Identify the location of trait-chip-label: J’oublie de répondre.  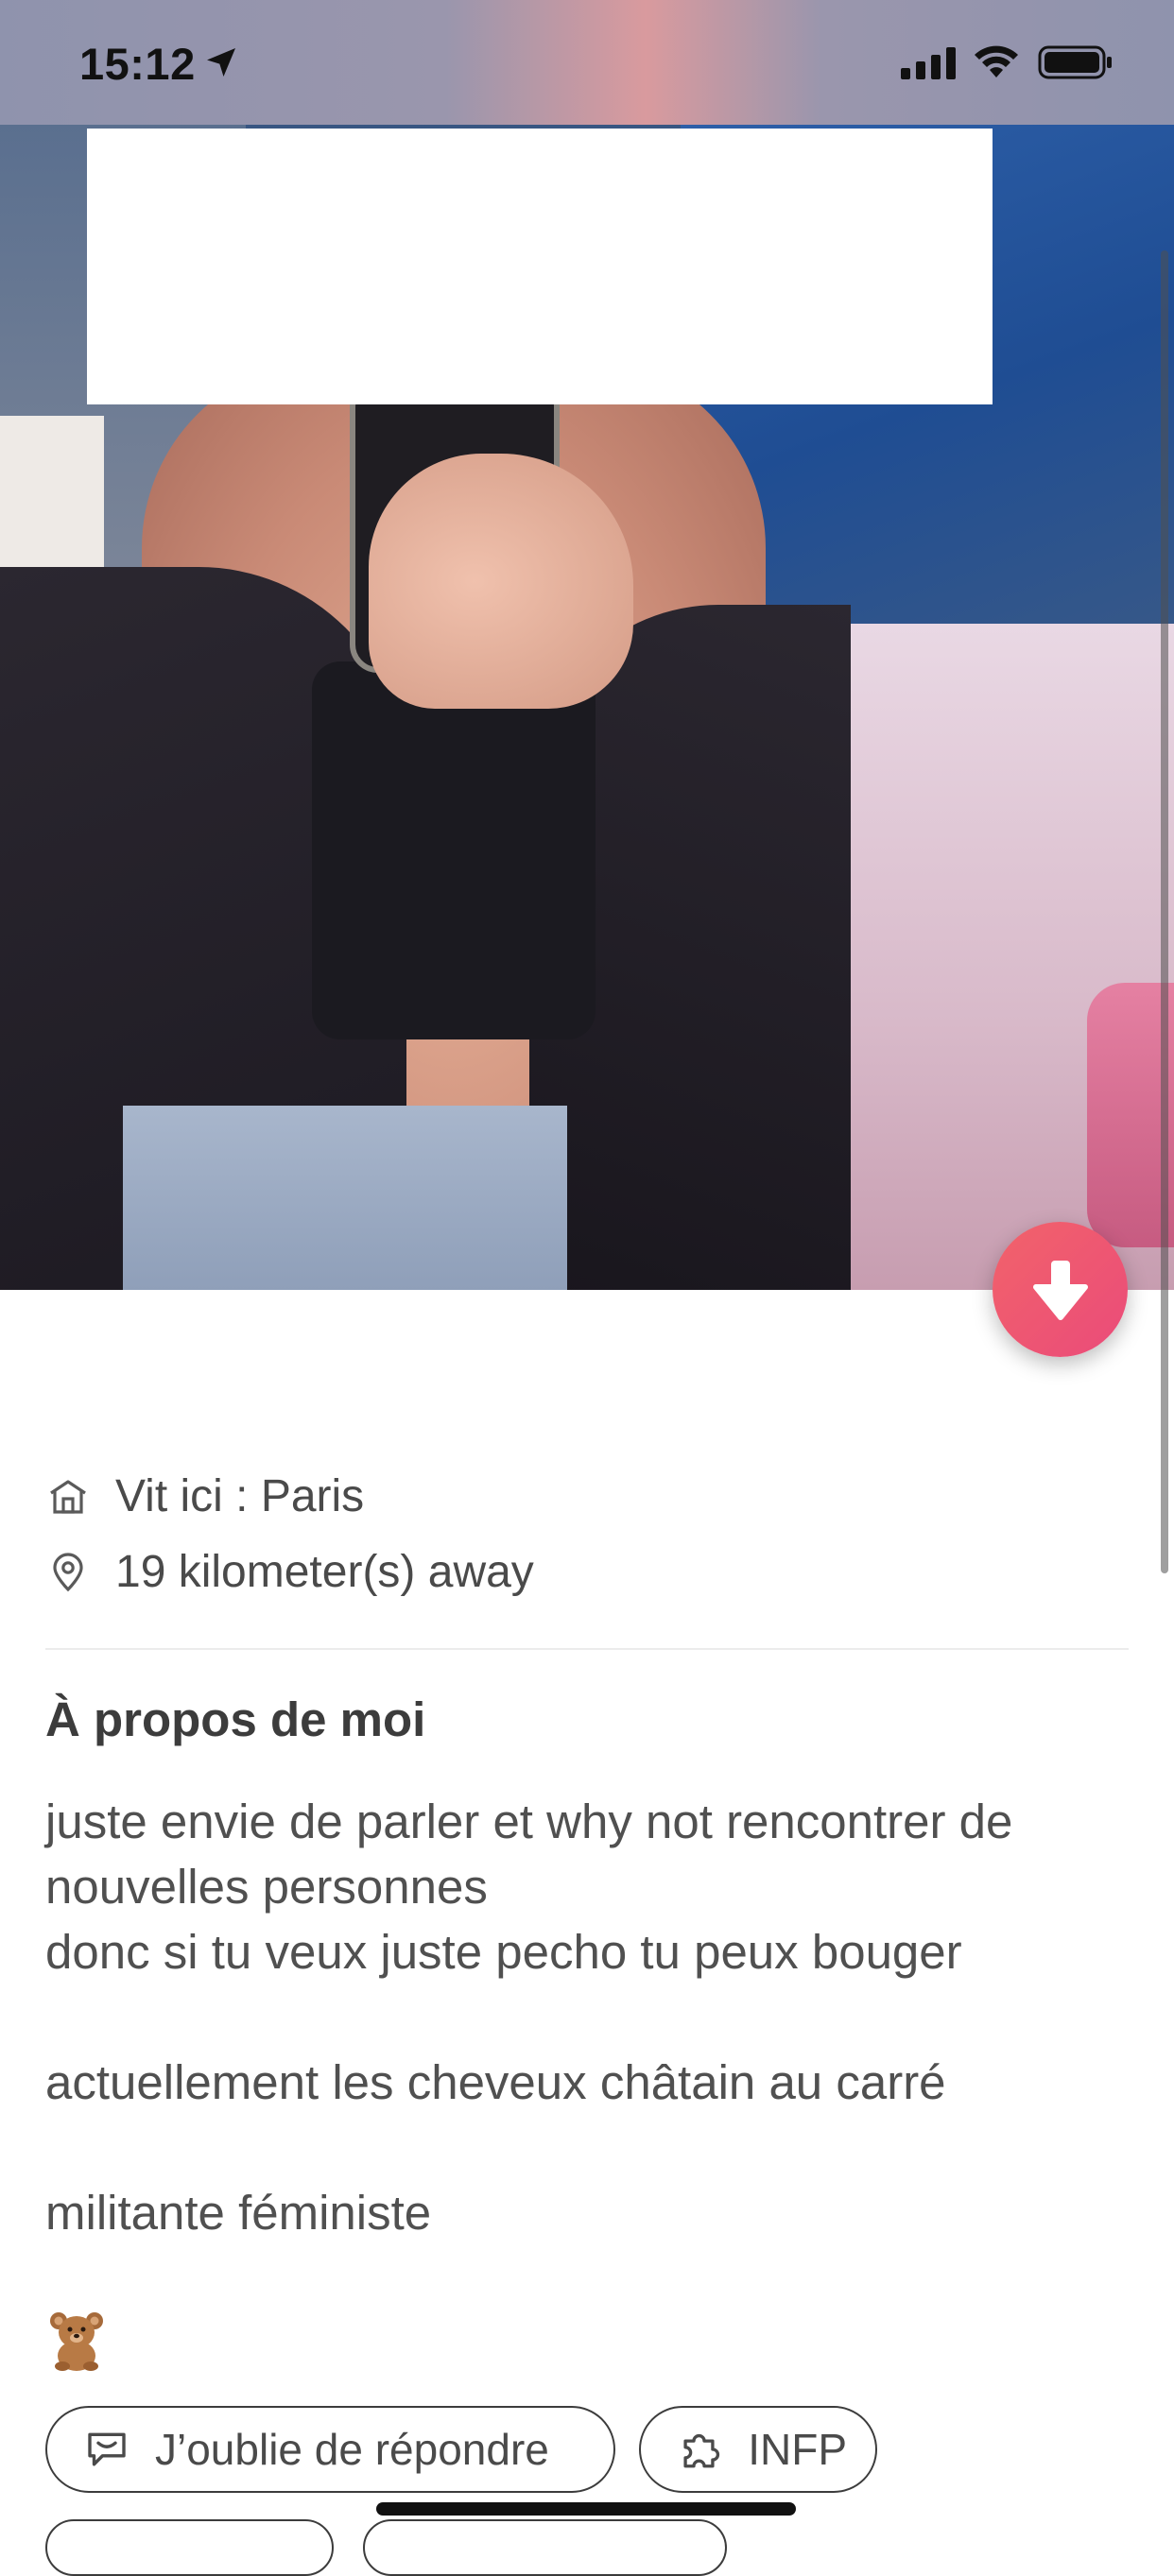
(352, 2449).